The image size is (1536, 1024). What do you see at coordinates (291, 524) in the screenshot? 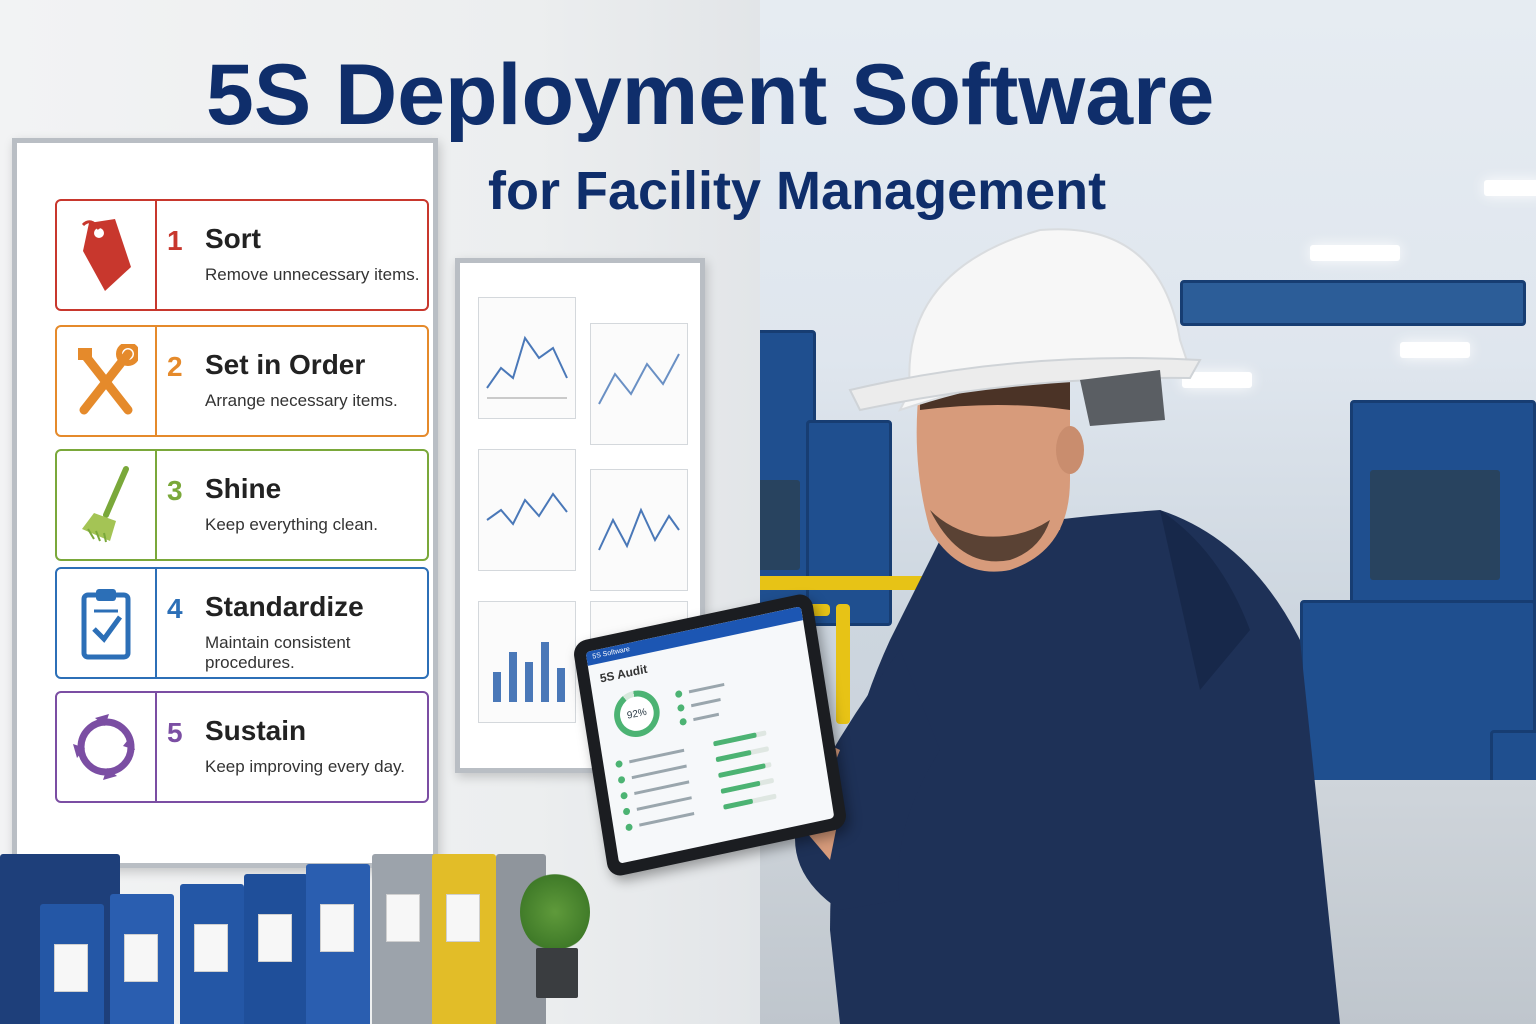
I see `step-description: Keep everything clean.` at bounding box center [291, 524].